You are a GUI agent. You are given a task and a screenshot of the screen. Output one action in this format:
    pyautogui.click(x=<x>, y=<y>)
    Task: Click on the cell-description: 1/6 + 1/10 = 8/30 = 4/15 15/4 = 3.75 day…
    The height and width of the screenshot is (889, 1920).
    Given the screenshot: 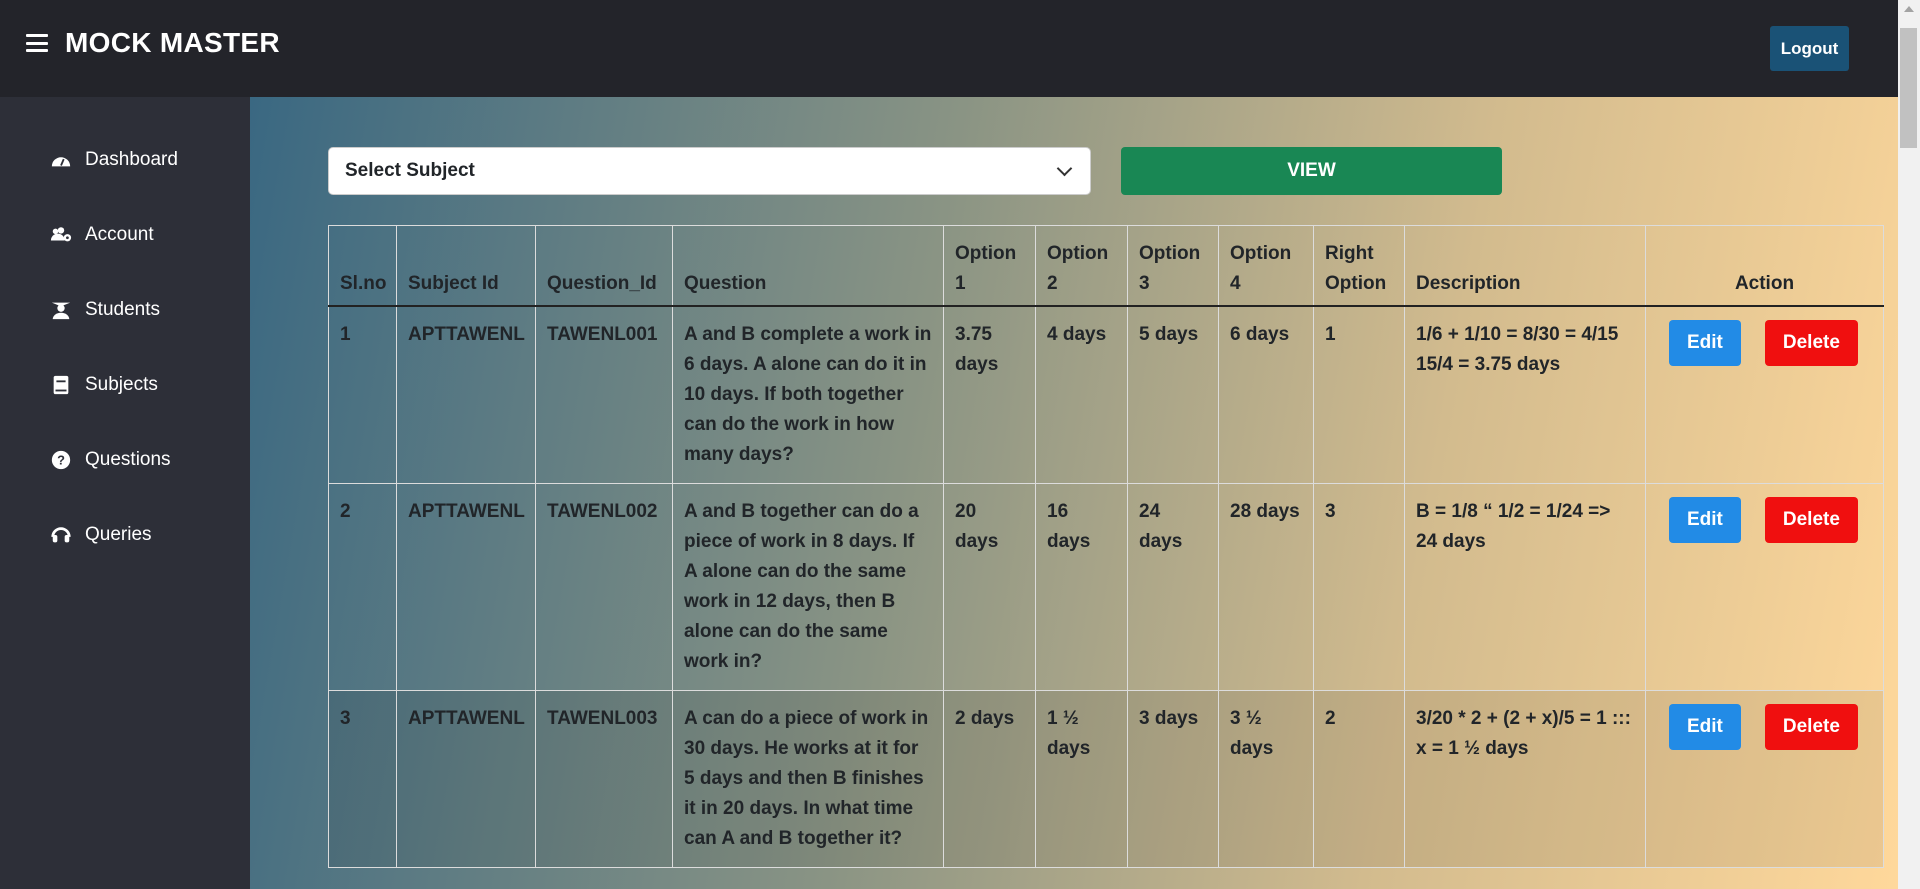 What is the action you would take?
    pyautogui.click(x=1525, y=394)
    